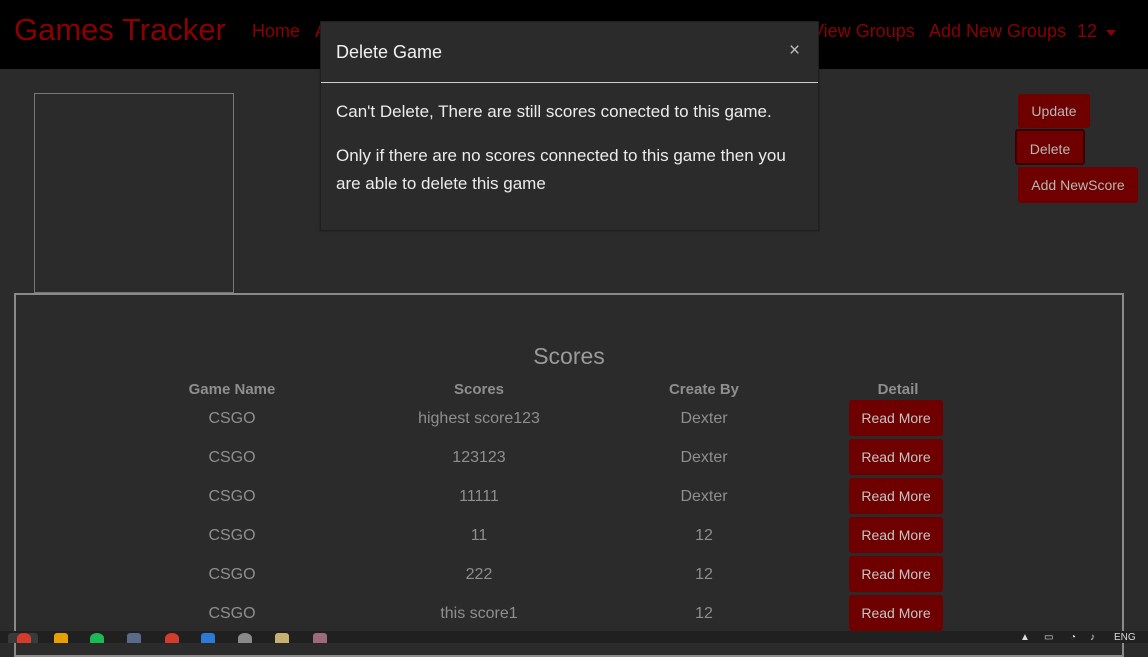 Image resolution: width=1148 pixels, height=657 pixels. Describe the element at coordinates (1073, 637) in the screenshot. I see `wifi-icon: ◔` at that location.